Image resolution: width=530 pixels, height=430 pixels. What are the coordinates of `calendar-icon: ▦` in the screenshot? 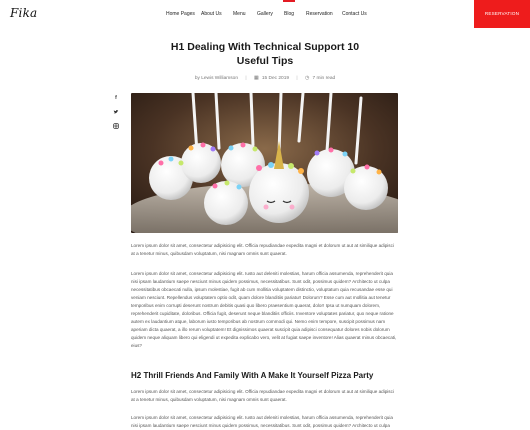 It's located at (256, 78).